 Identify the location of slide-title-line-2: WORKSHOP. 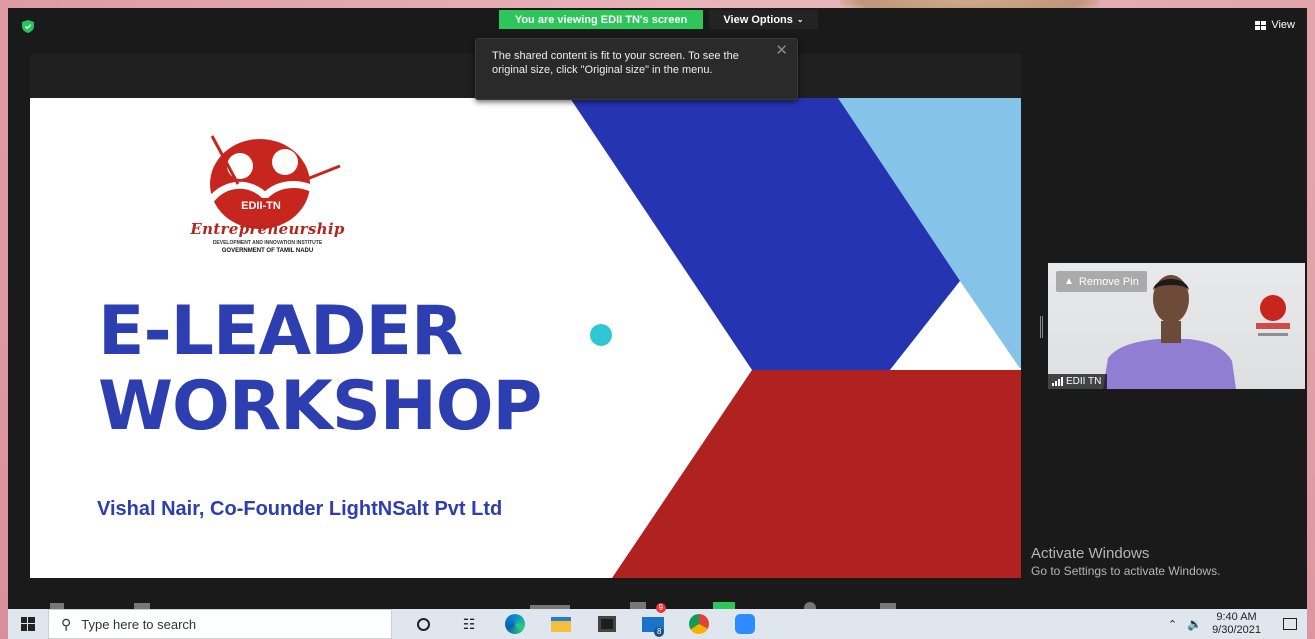
(320, 406).